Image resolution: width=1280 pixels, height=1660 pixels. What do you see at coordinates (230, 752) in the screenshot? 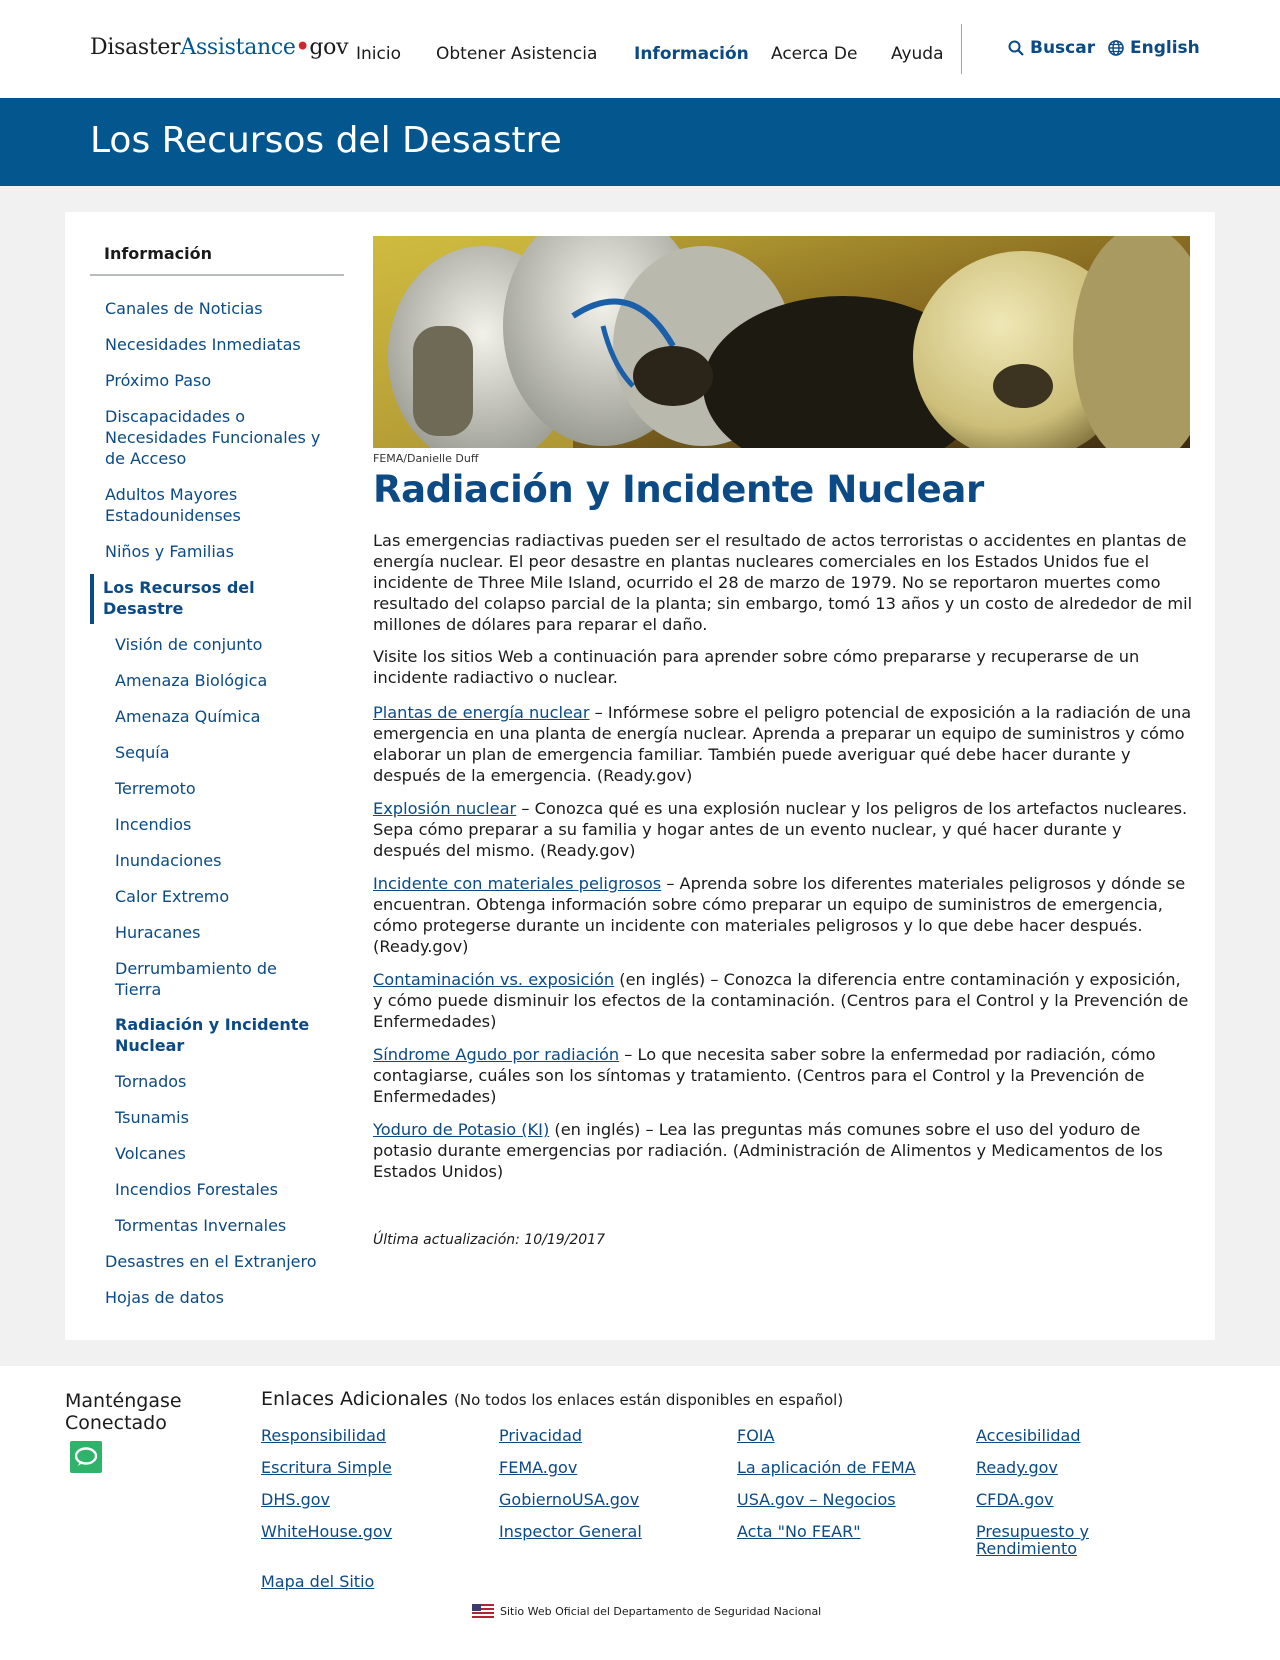
I see `sidebar-subitem-sequia: Sequía` at bounding box center [230, 752].